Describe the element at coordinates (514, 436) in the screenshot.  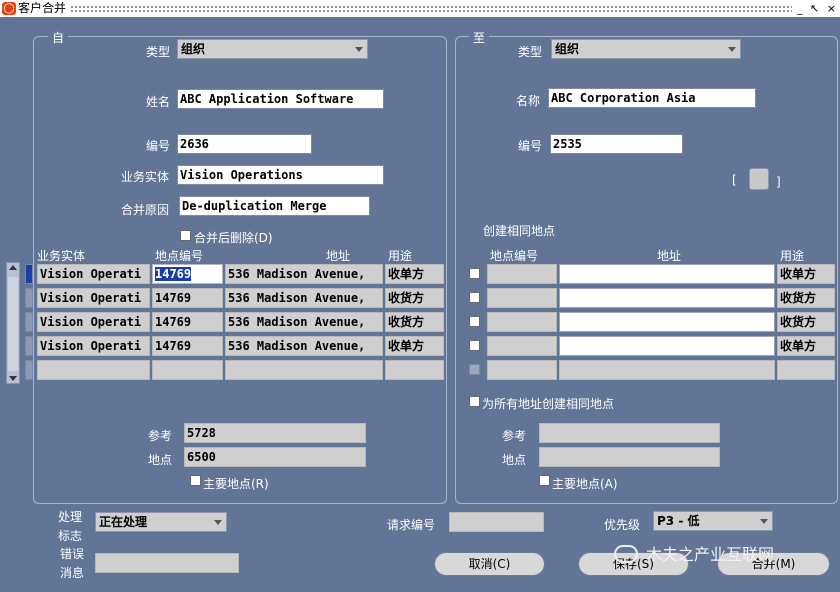
I see `to-reference-label: 参考` at that location.